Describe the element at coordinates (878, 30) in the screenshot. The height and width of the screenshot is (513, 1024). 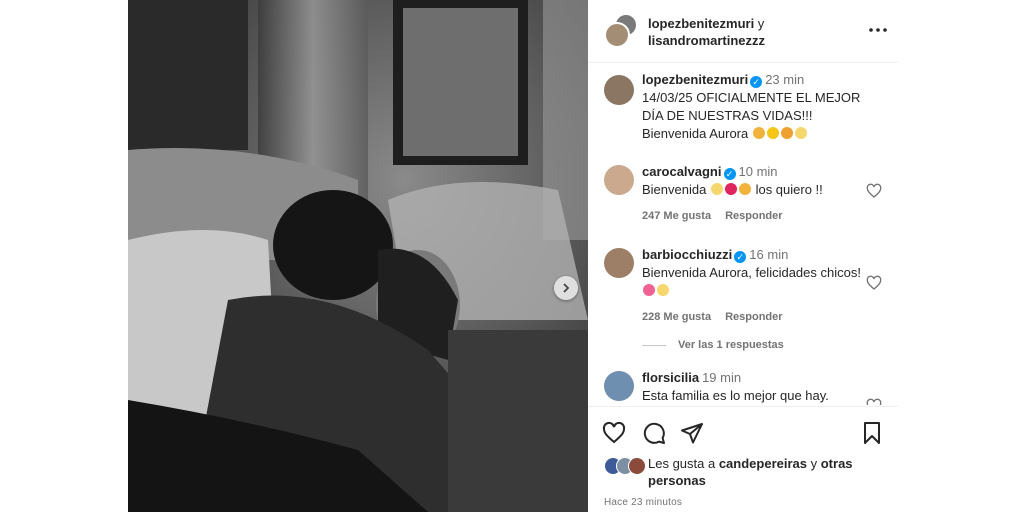
I see `more-icon` at that location.